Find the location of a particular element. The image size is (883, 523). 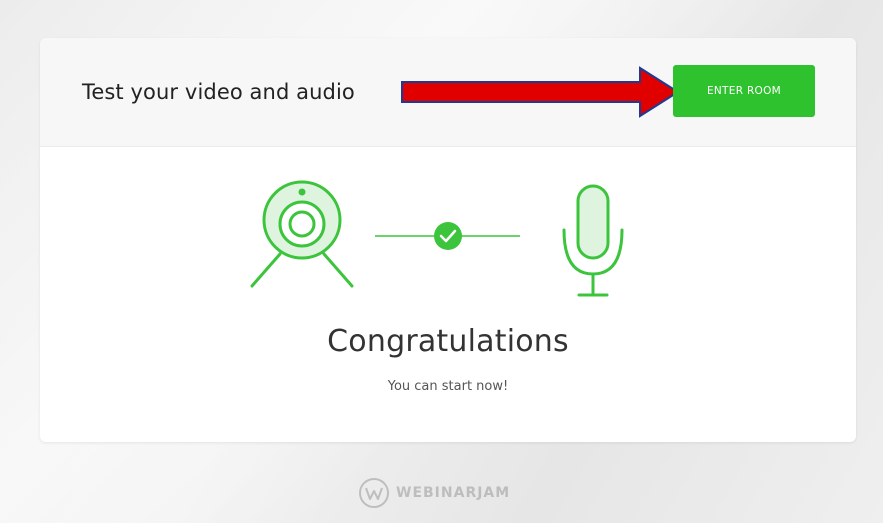

page-title: Test your video and audio is located at coordinates (218, 92).